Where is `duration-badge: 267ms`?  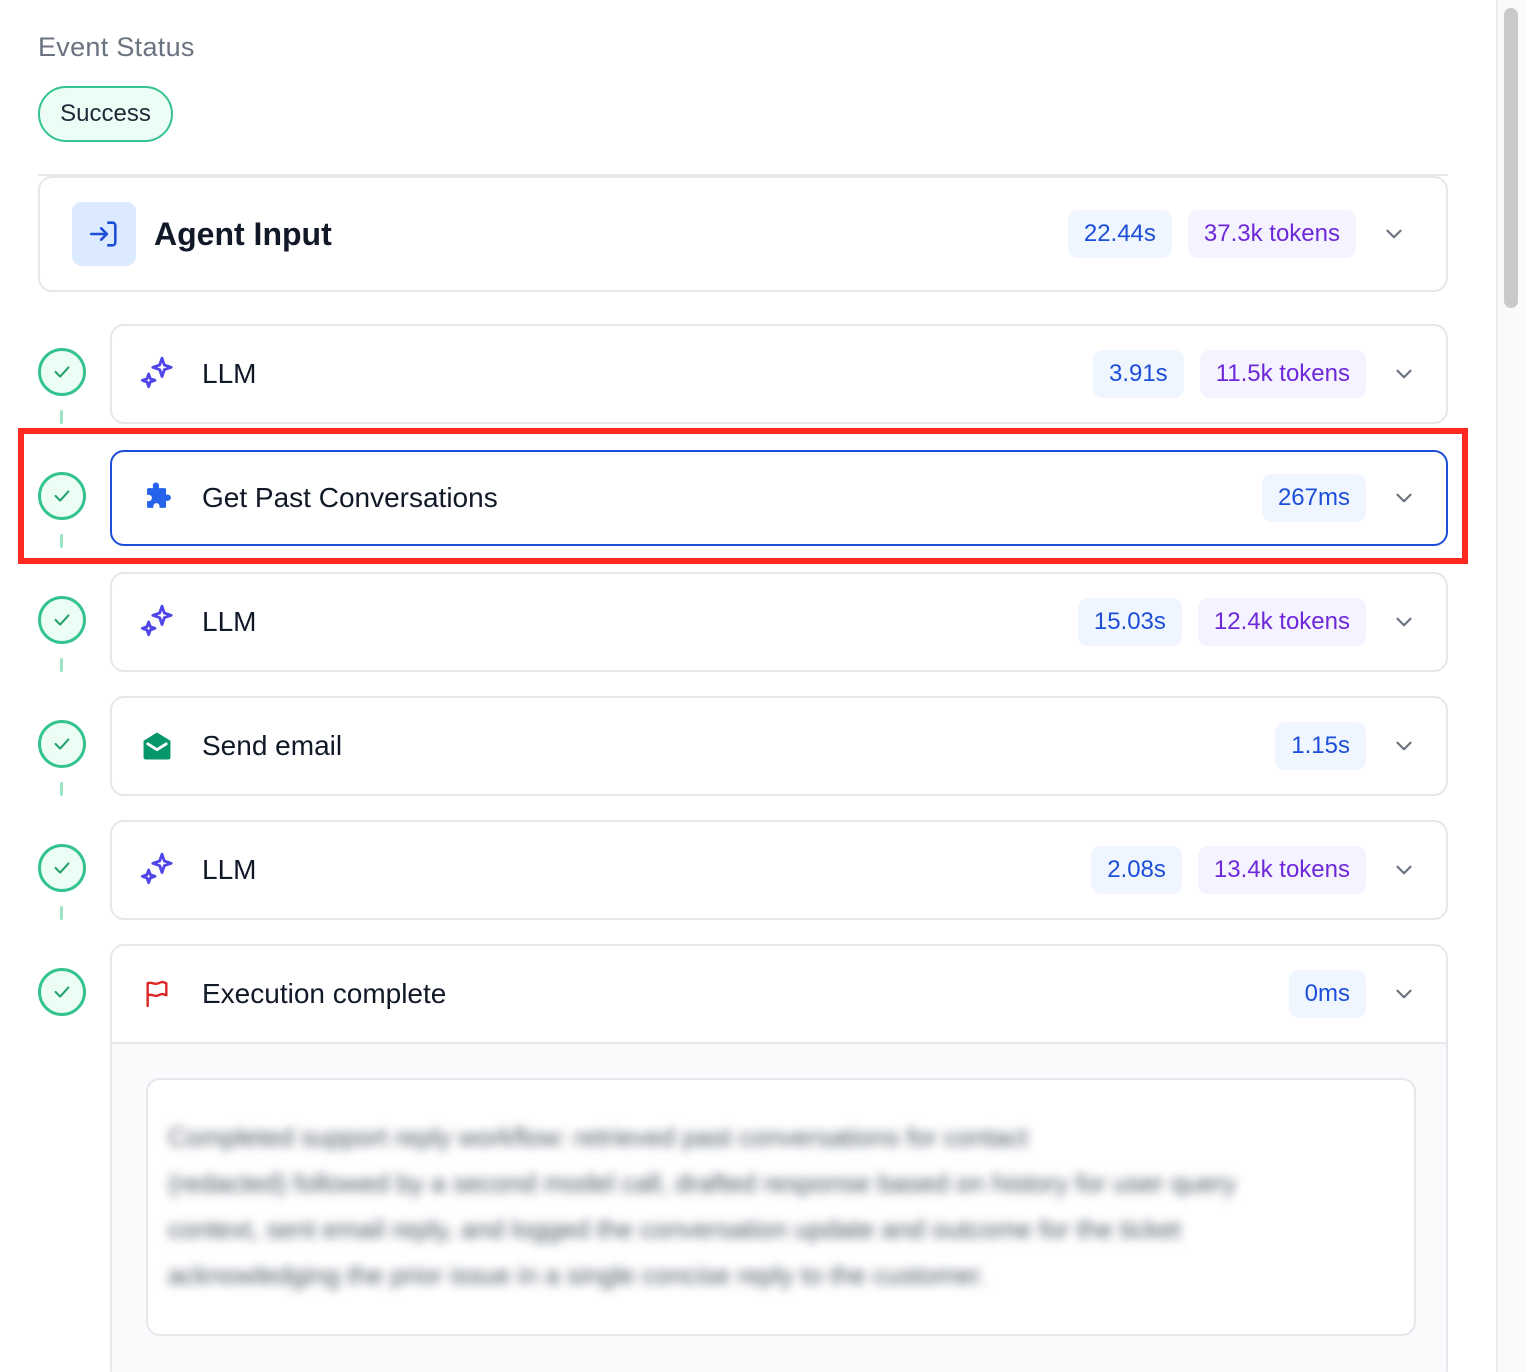
duration-badge: 267ms is located at coordinates (1313, 498).